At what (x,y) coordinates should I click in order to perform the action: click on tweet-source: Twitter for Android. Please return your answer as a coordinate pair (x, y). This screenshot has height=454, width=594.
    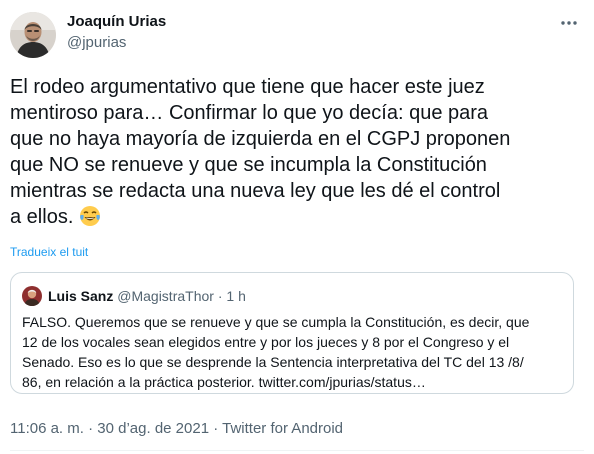
    Looking at the image, I should click on (282, 428).